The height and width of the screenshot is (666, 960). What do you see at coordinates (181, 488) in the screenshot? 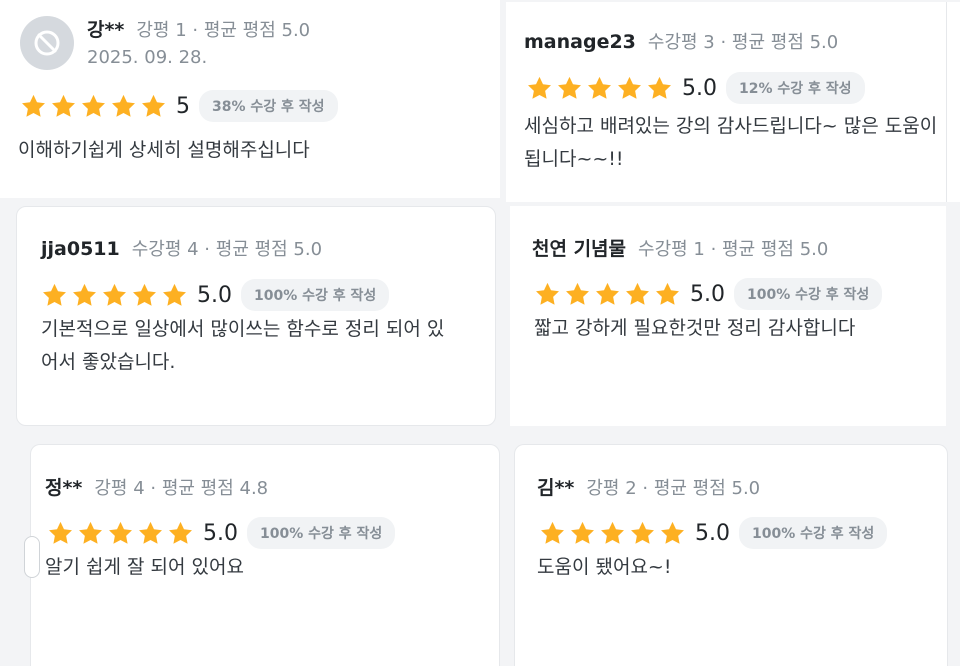
I see `reviewer-stats: 강평 4 · 평균 평점 4.8` at bounding box center [181, 488].